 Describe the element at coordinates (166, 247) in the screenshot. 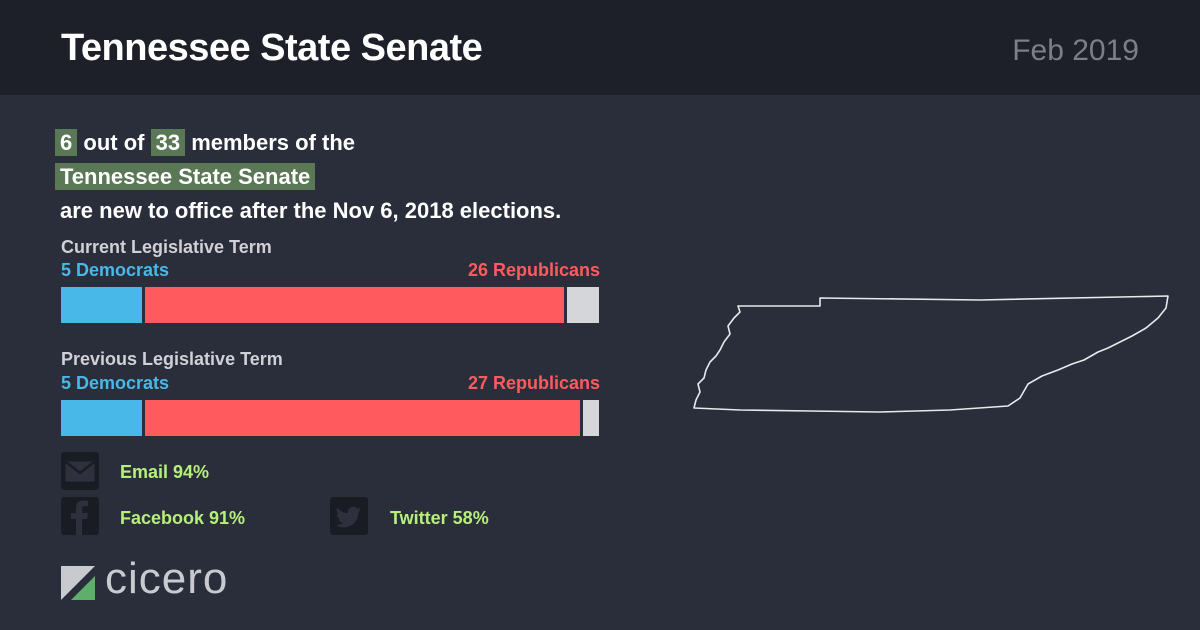

I see `current-term-label: Current Legislative Term` at that location.